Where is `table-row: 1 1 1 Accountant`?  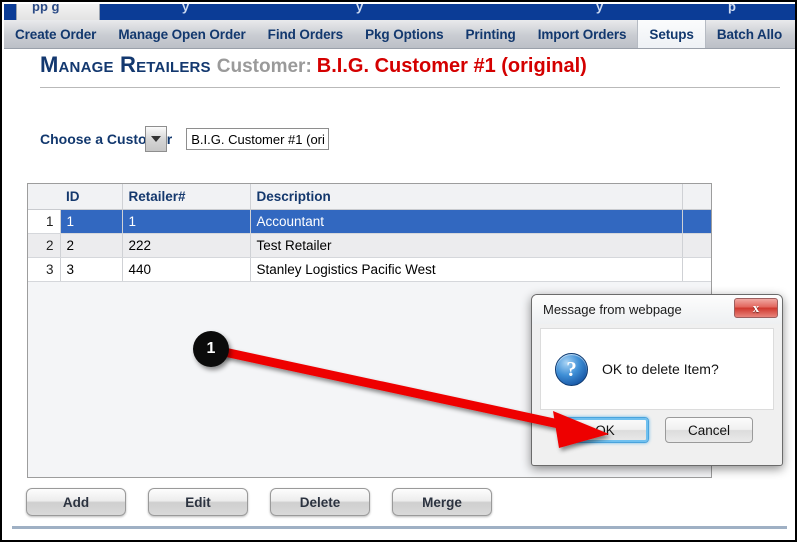
table-row: 1 1 1 Accountant is located at coordinates (369, 221).